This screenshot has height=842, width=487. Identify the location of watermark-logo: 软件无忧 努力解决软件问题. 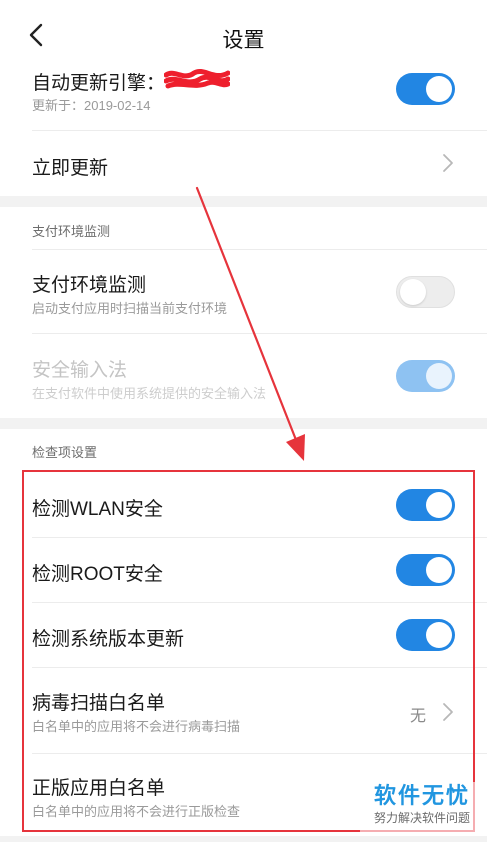
(422, 808).